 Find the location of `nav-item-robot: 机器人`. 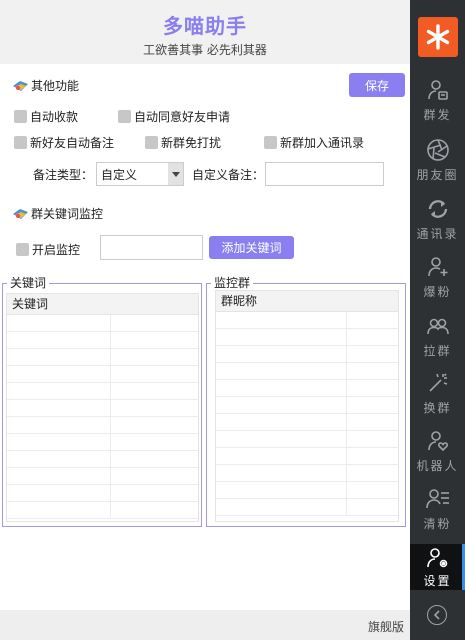

nav-item-robot: 机器人 is located at coordinates (437, 458).